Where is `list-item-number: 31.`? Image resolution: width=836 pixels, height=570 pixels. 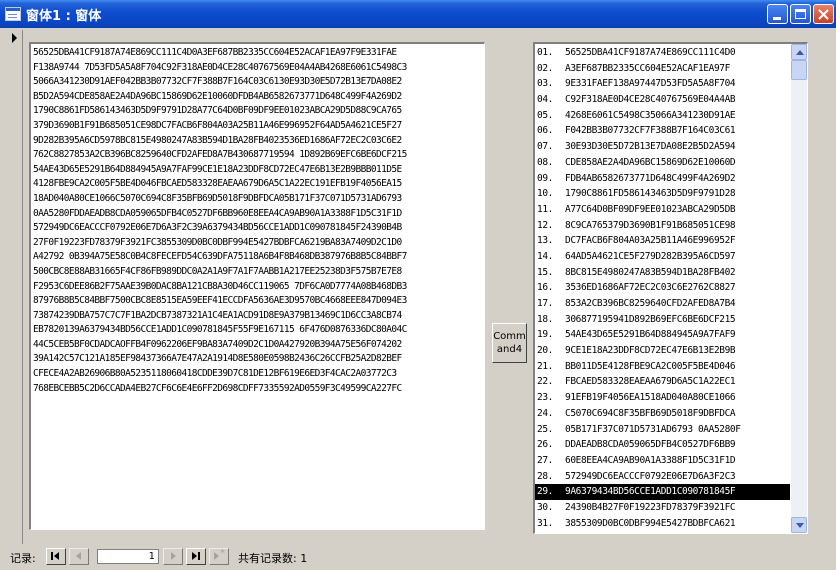 list-item-number: 31. is located at coordinates (545, 523).